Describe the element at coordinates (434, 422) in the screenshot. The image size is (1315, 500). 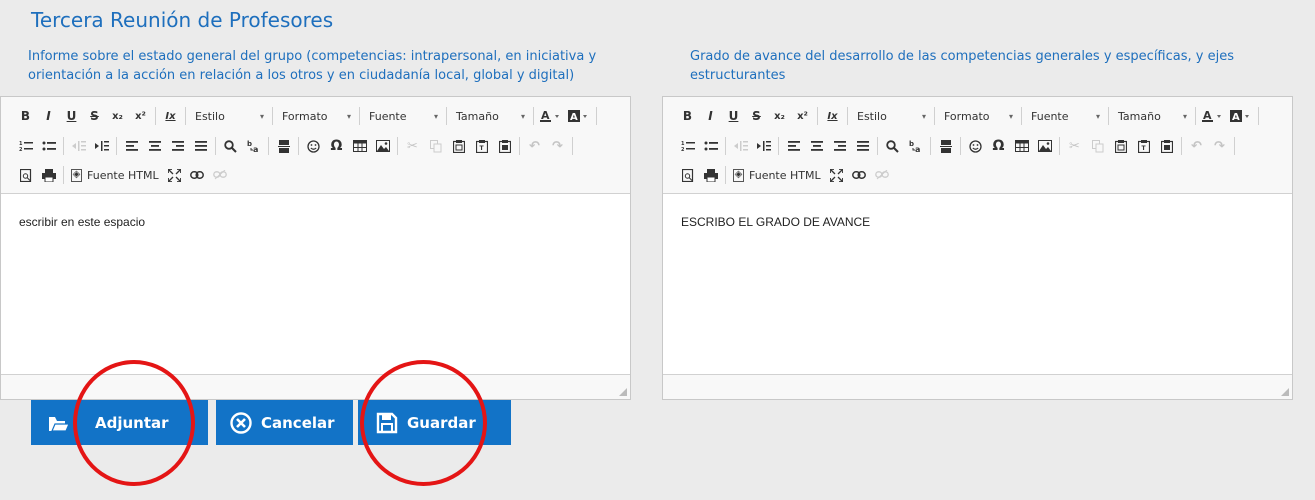
I see `save-button: Guardar` at that location.